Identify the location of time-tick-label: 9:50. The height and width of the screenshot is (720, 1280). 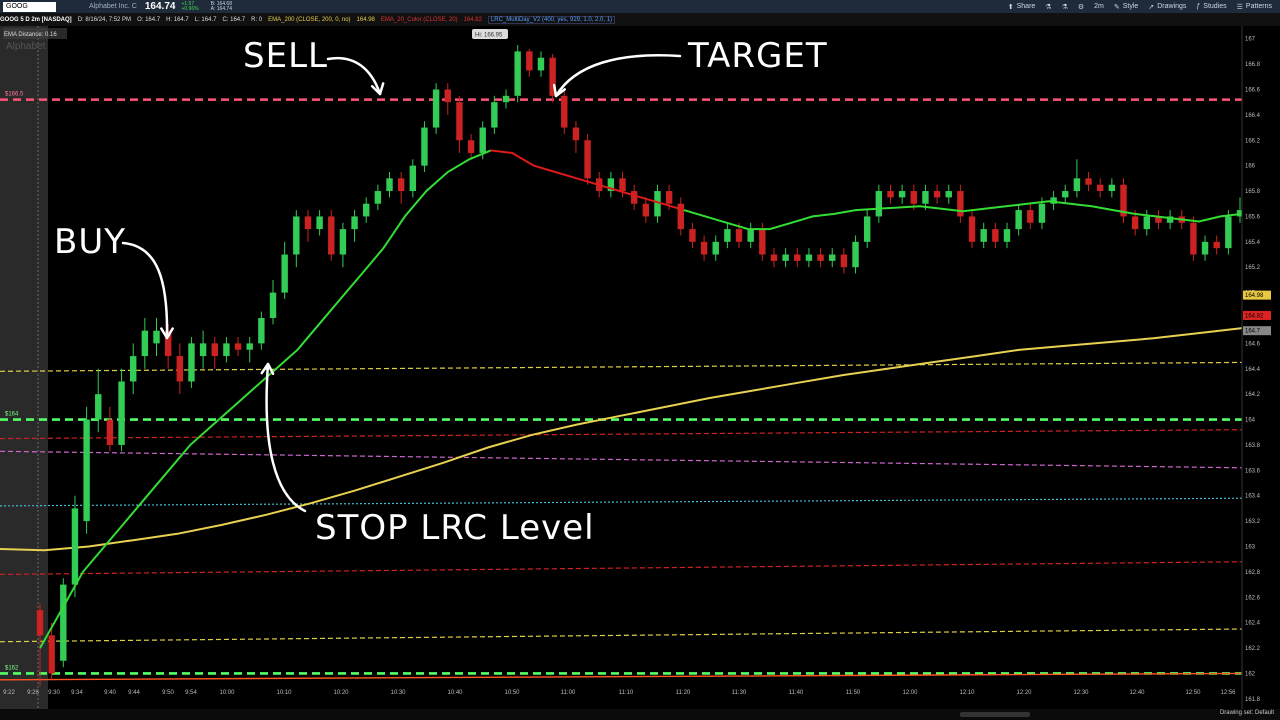
(168, 693).